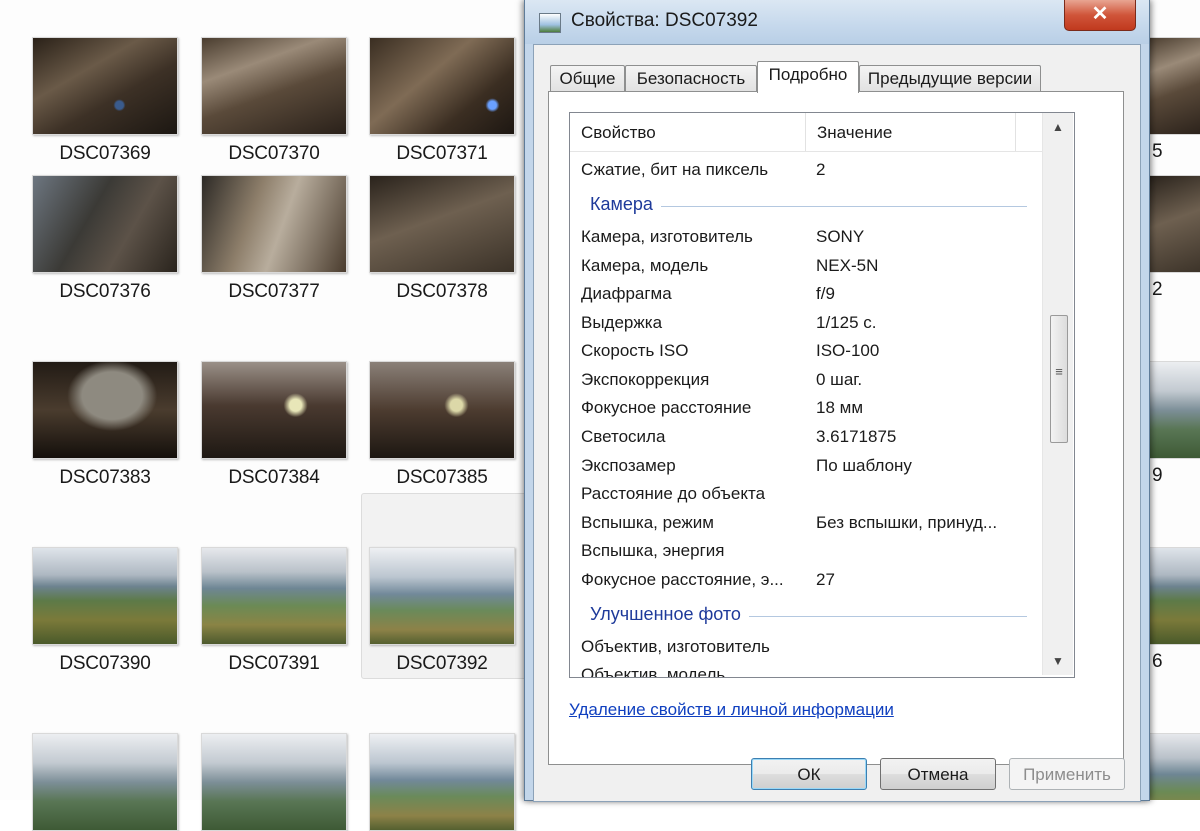 The image size is (1200, 831). What do you see at coordinates (1157, 661) in the screenshot?
I see `thumbnail-label-fragment: 6` at bounding box center [1157, 661].